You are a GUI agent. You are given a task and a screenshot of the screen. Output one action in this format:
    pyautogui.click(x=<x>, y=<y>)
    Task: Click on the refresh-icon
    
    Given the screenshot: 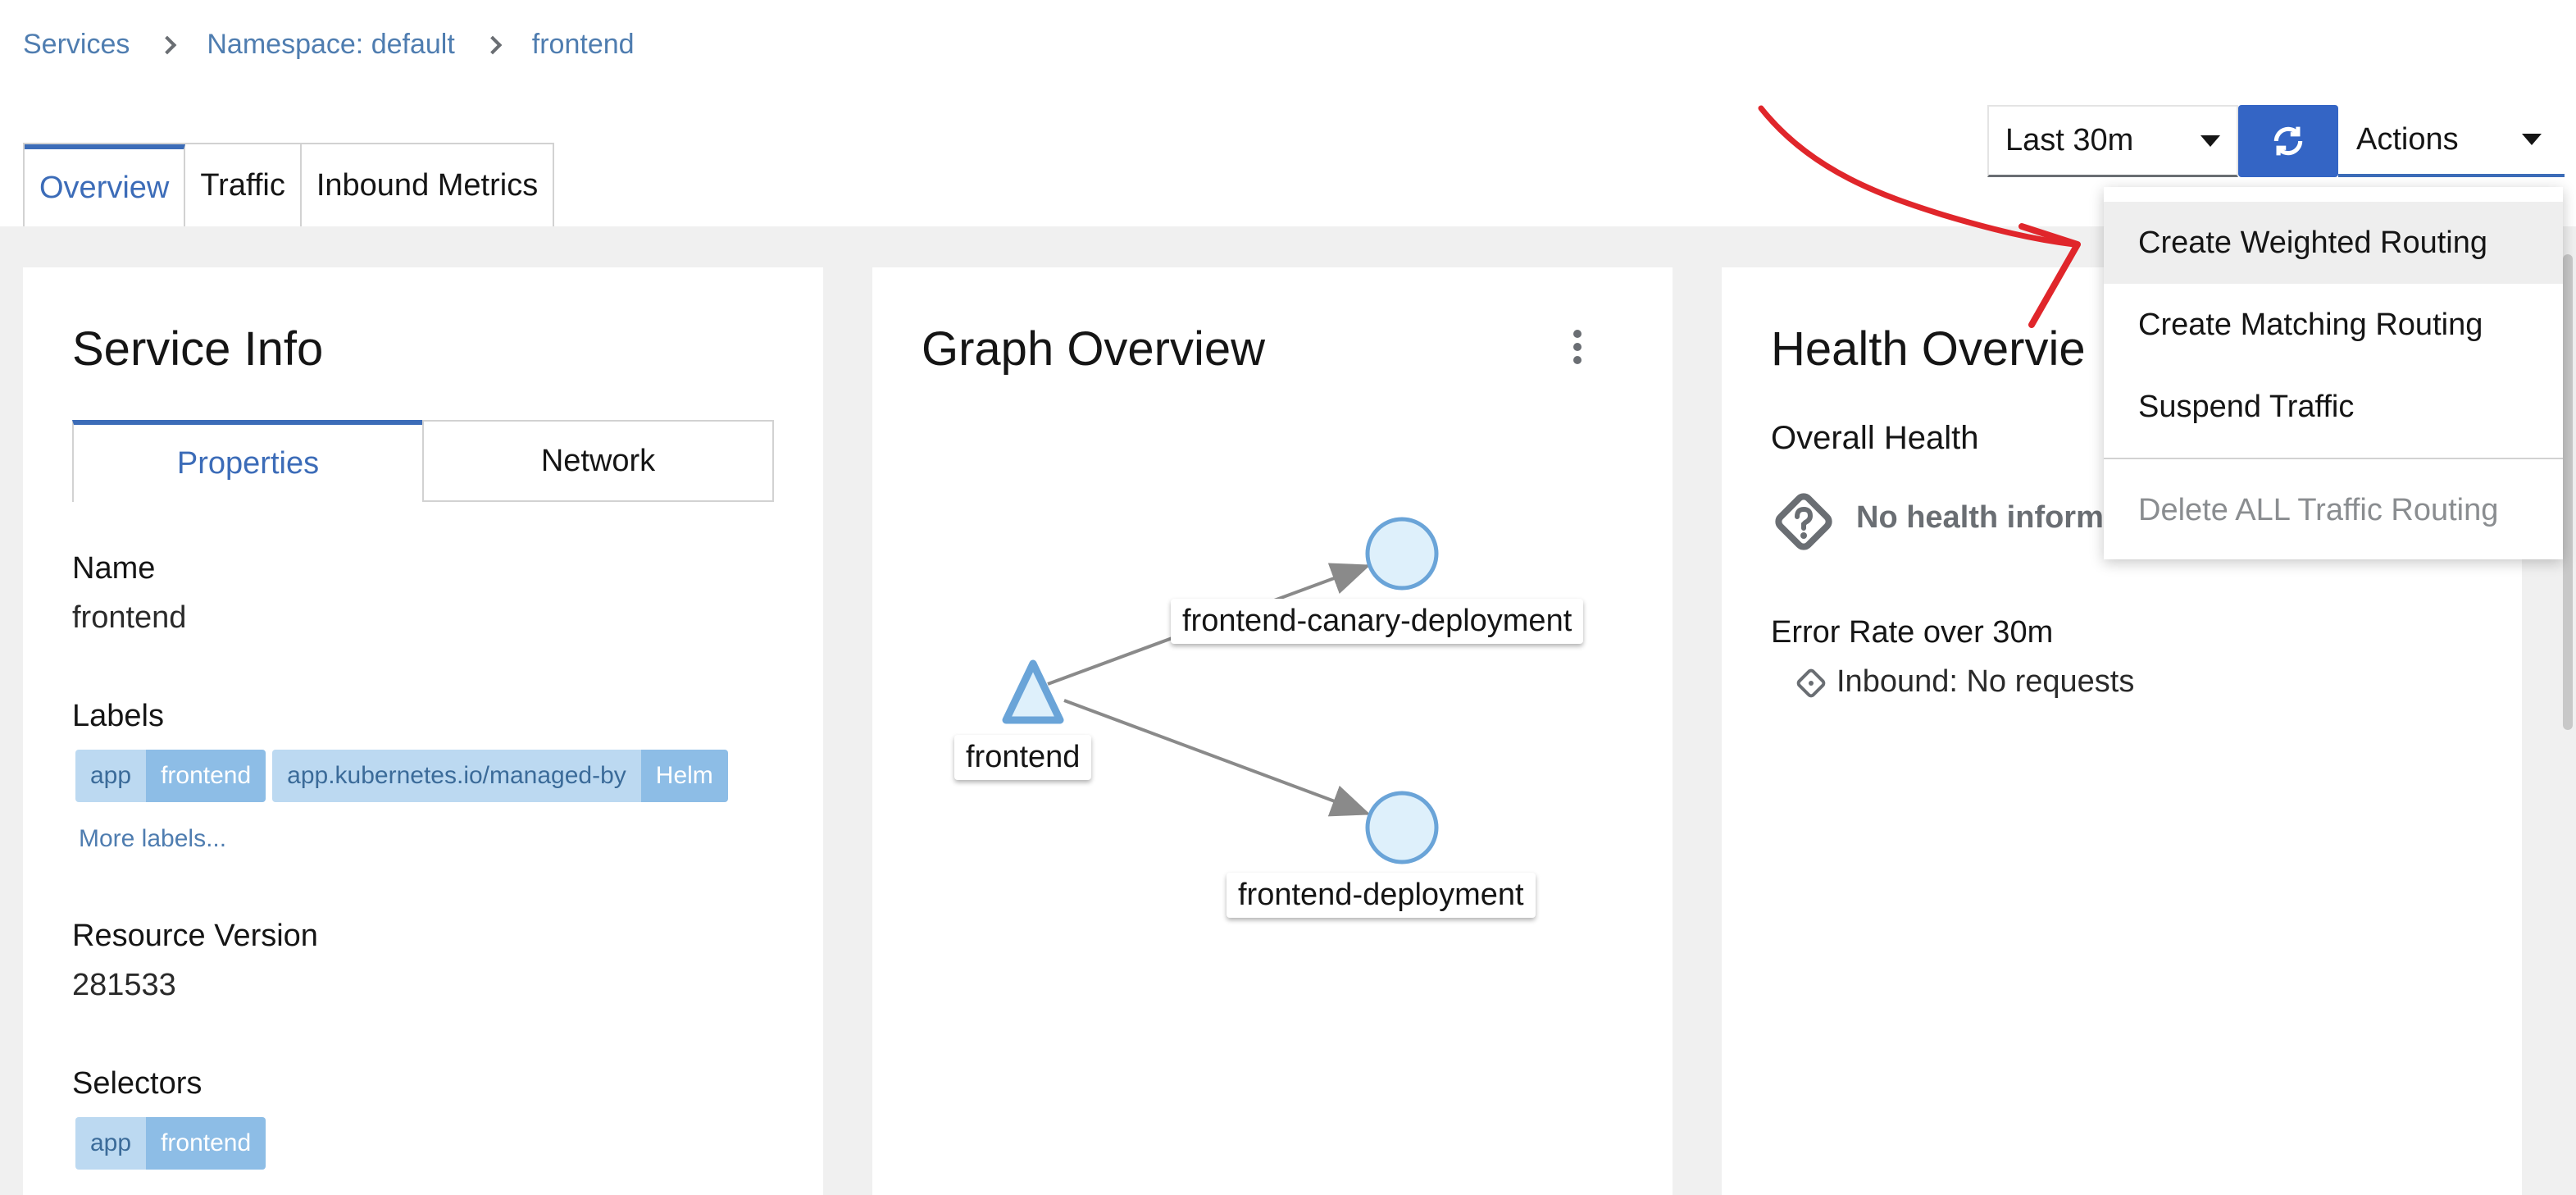 What is the action you would take?
    pyautogui.click(x=2288, y=141)
    